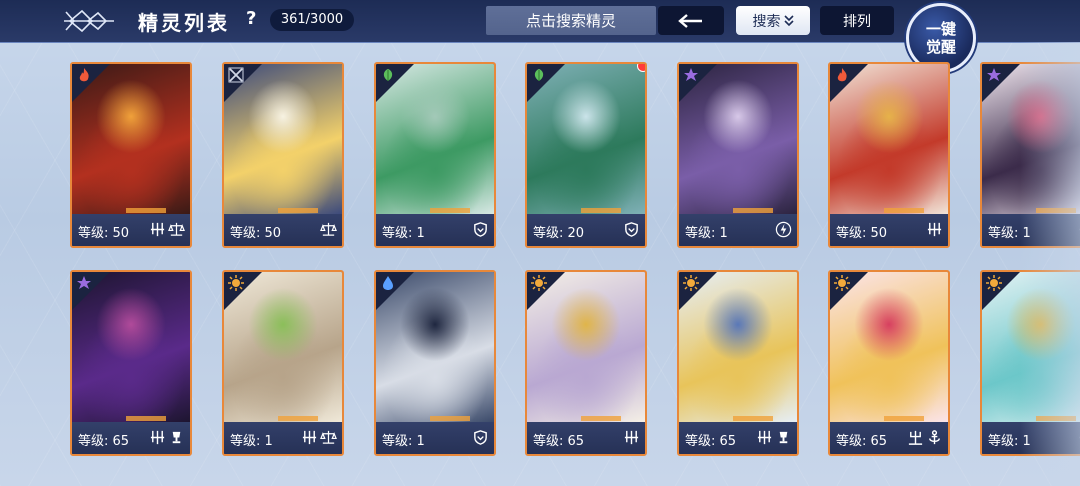  Describe the element at coordinates (857, 20) in the screenshot. I see `sort-button: 排列` at that location.